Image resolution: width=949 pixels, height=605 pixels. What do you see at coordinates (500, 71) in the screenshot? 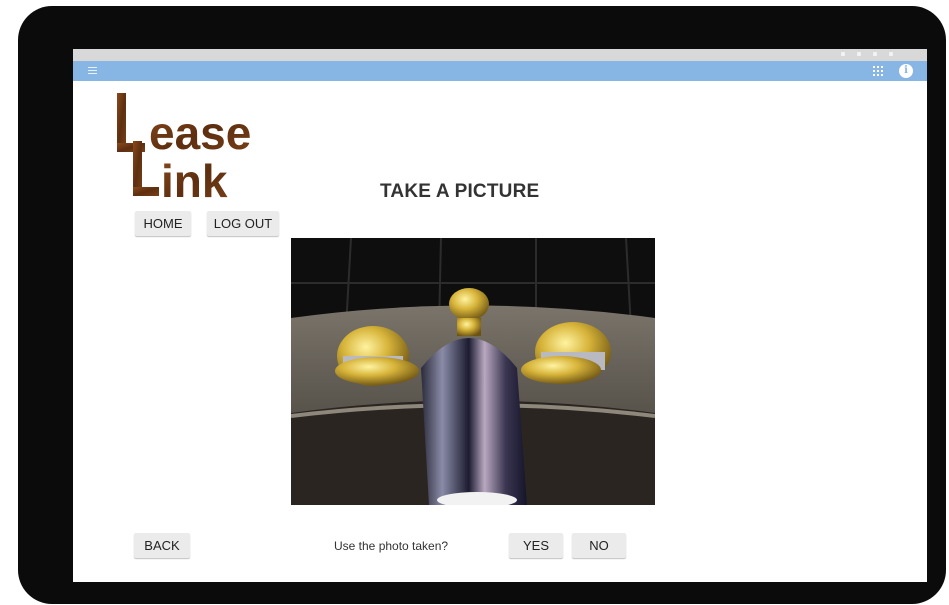
I see `app-bar: i` at bounding box center [500, 71].